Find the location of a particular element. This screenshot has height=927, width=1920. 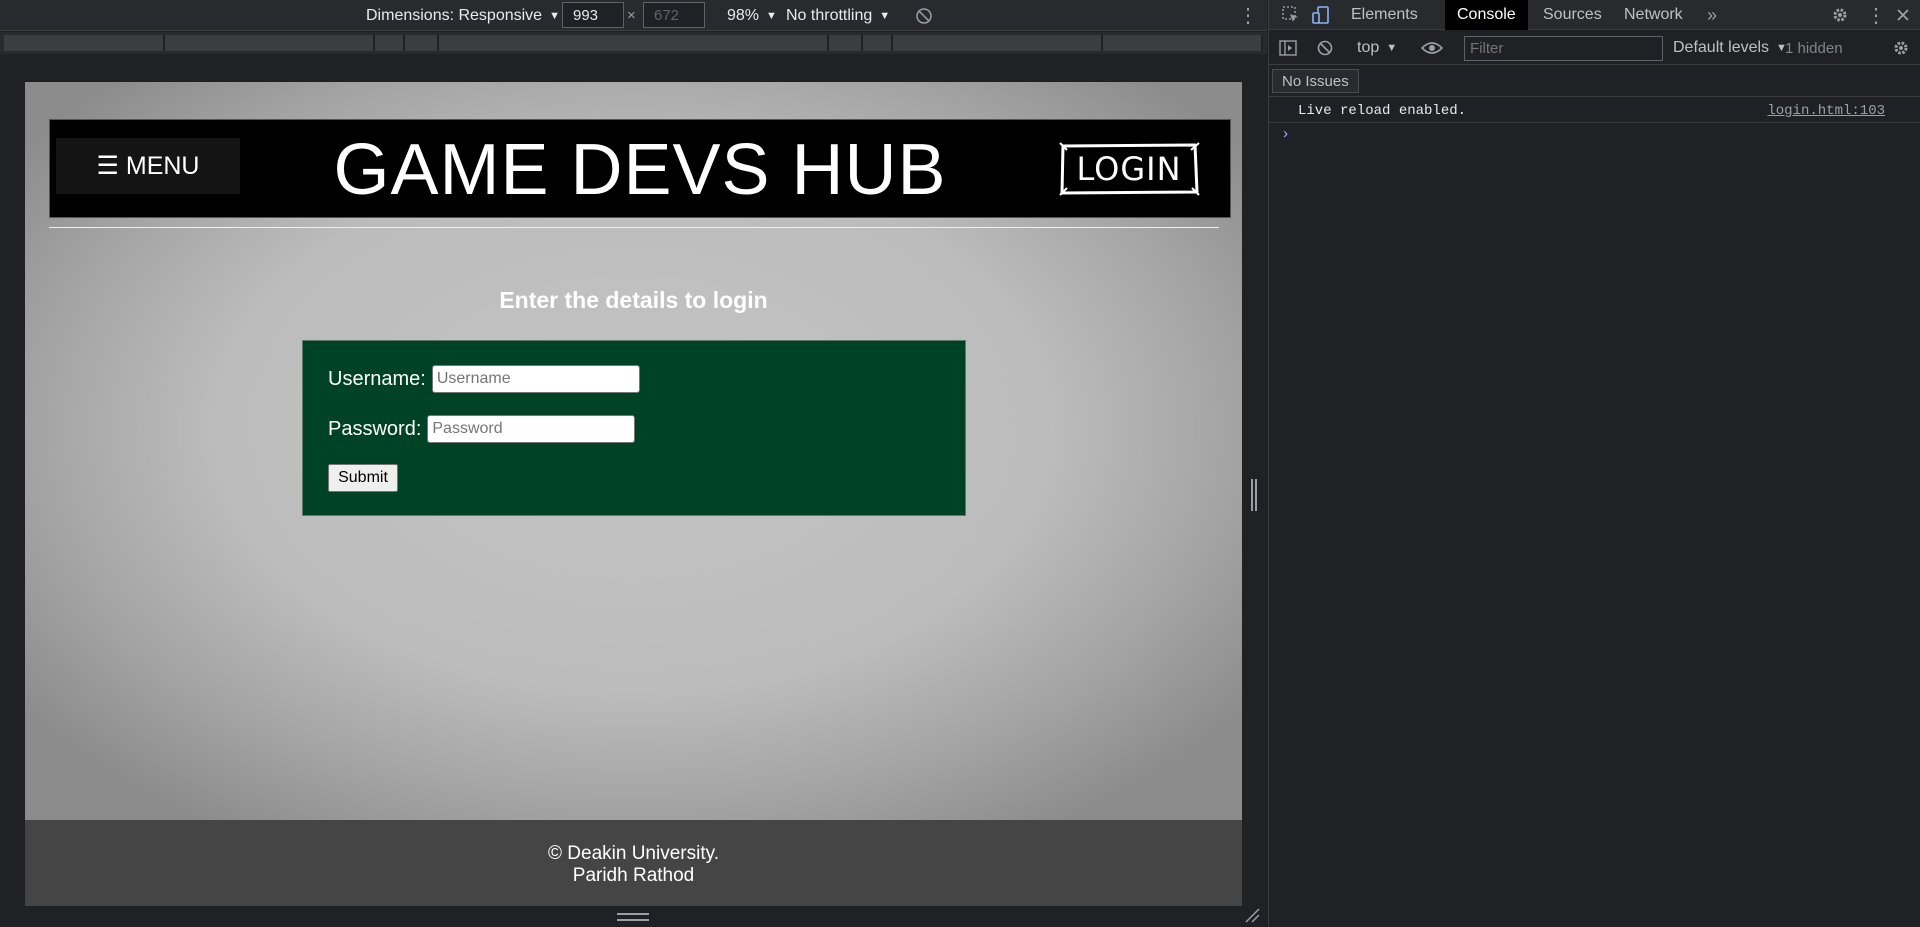

zoom-dropdown: 98% ▼ is located at coordinates (752, 15).